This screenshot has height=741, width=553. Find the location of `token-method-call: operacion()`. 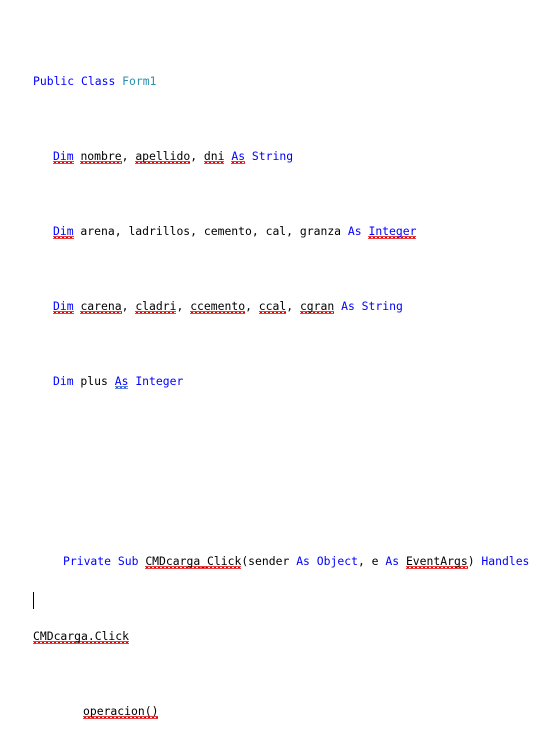

token-method-call: operacion() is located at coordinates (121, 711).